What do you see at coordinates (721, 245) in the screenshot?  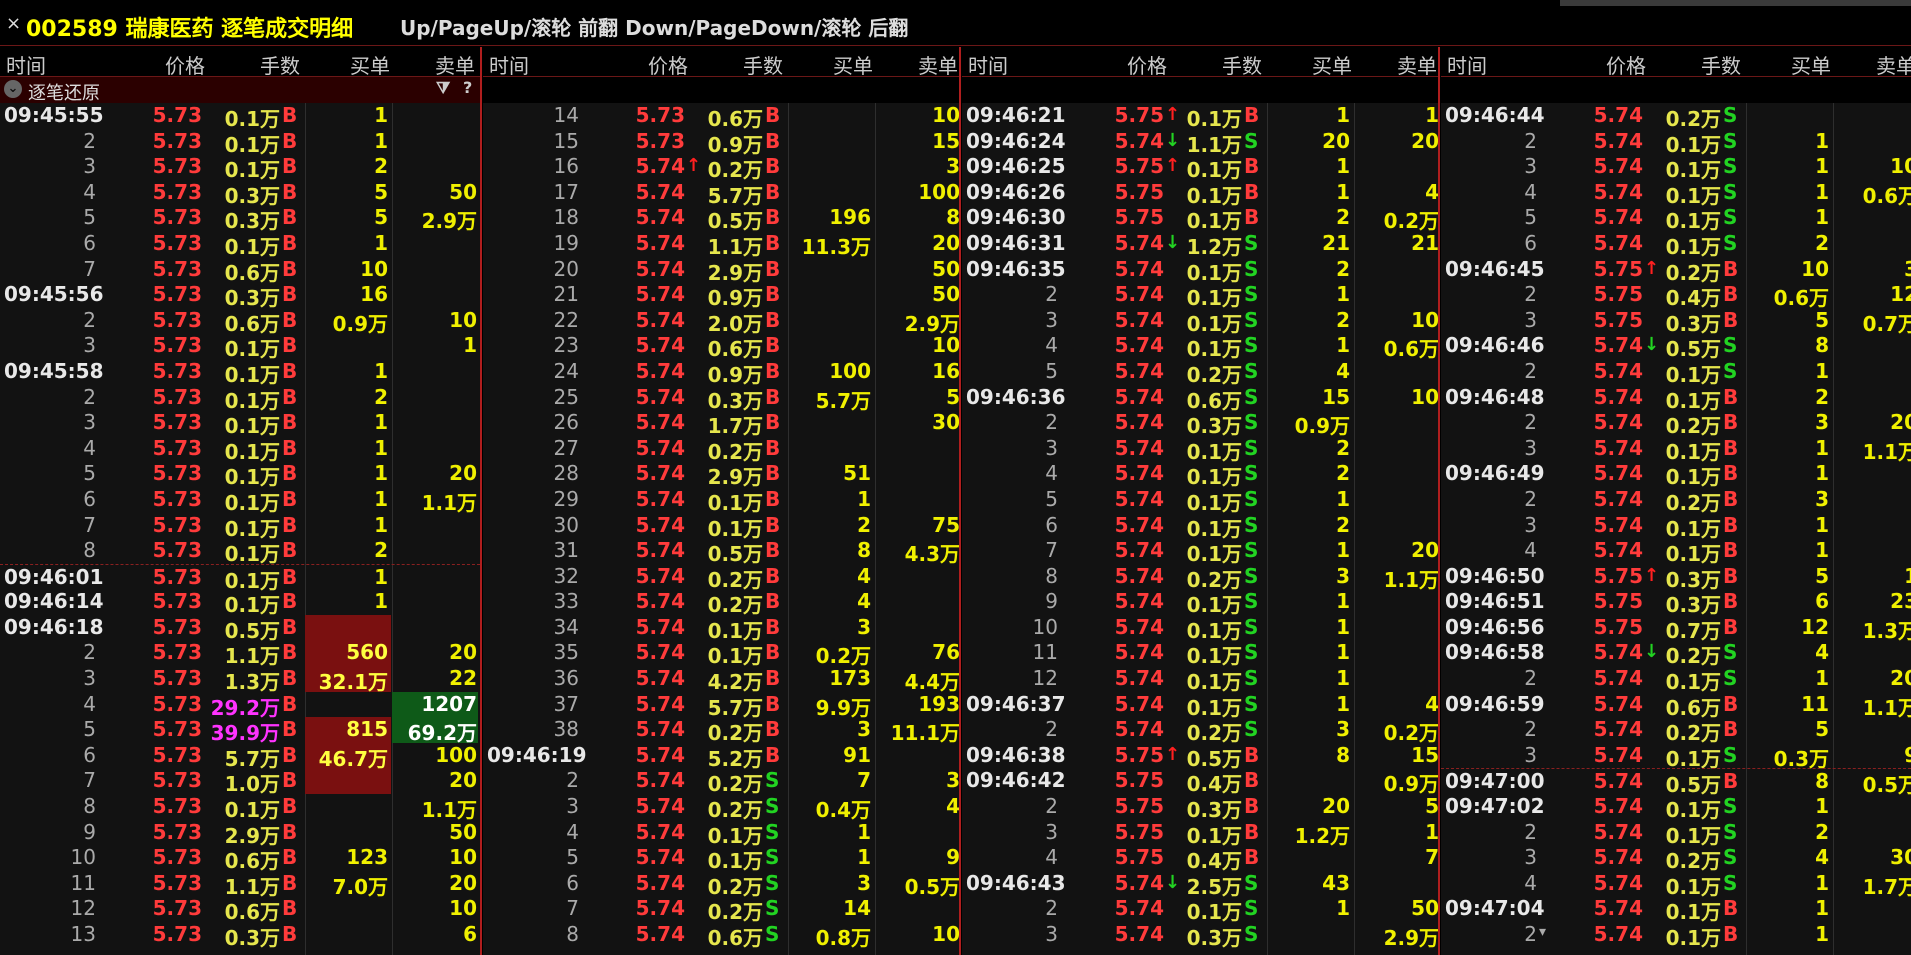 I see `trade-row: 19 5.74 1.1万 B 11.3万 20` at bounding box center [721, 245].